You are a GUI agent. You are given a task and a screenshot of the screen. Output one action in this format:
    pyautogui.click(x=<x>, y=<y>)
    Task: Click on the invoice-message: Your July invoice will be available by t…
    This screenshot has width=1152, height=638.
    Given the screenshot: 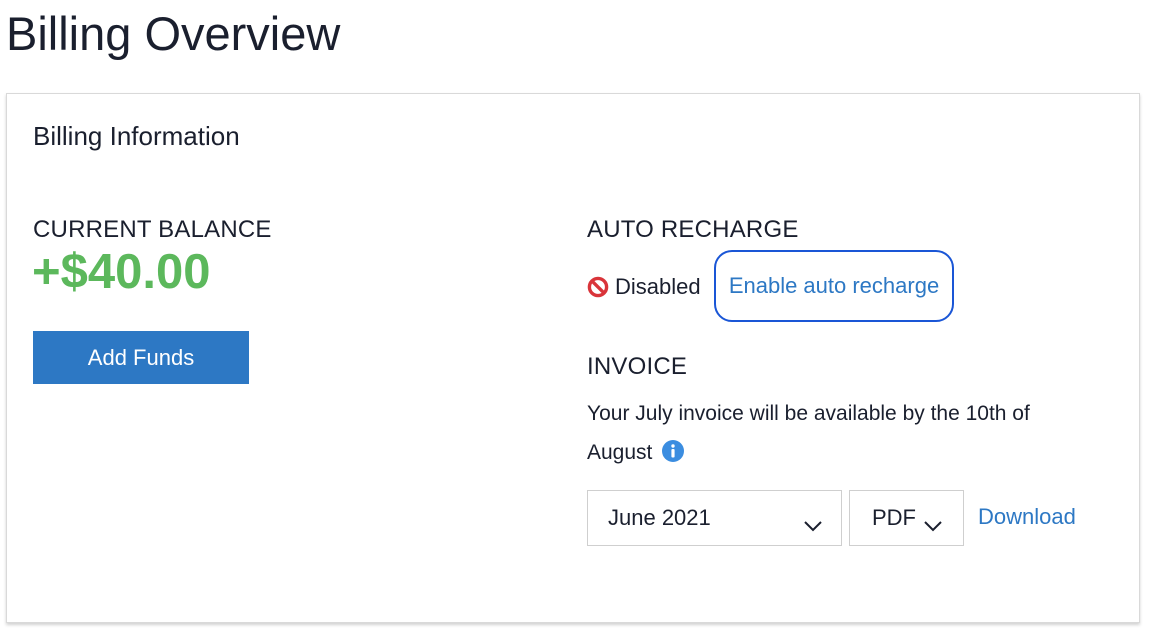 What is the action you would take?
    pyautogui.click(x=847, y=433)
    